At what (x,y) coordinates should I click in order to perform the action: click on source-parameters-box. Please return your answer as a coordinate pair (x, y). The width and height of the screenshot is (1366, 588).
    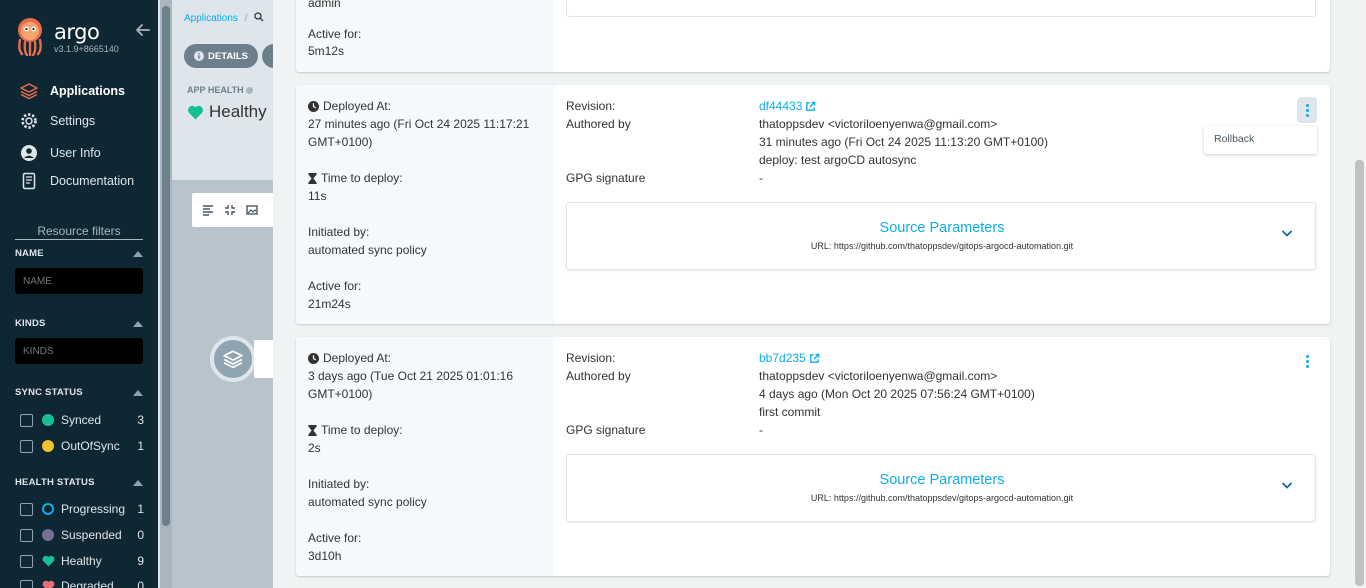
    Looking at the image, I should click on (941, 8).